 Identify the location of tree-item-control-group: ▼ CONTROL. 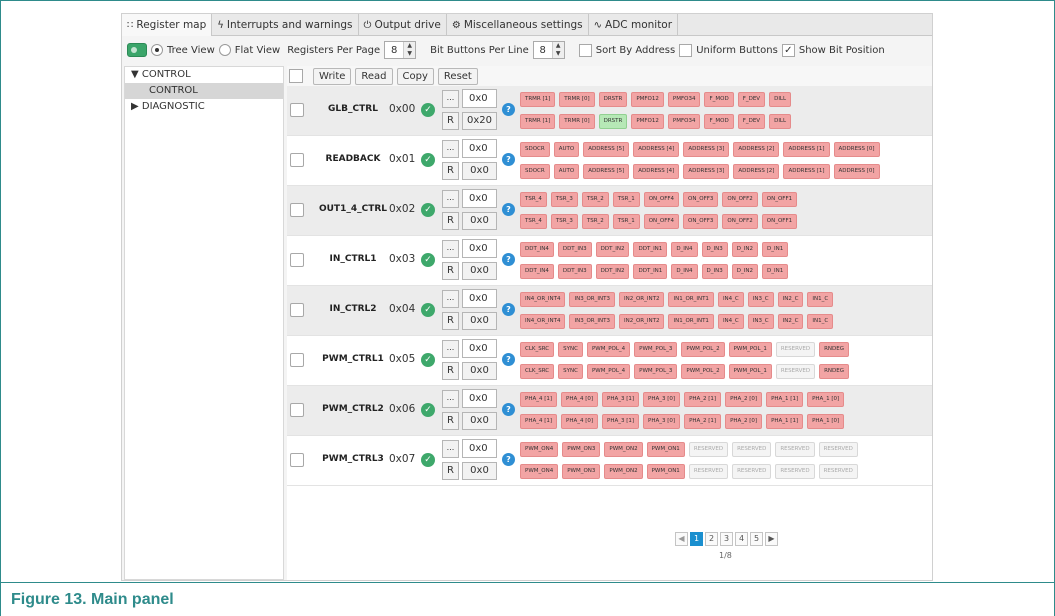
(204, 75).